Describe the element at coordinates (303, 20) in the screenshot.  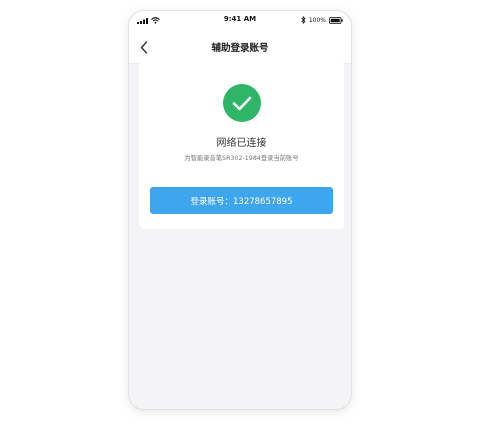
I see `bluetooth-icon` at that location.